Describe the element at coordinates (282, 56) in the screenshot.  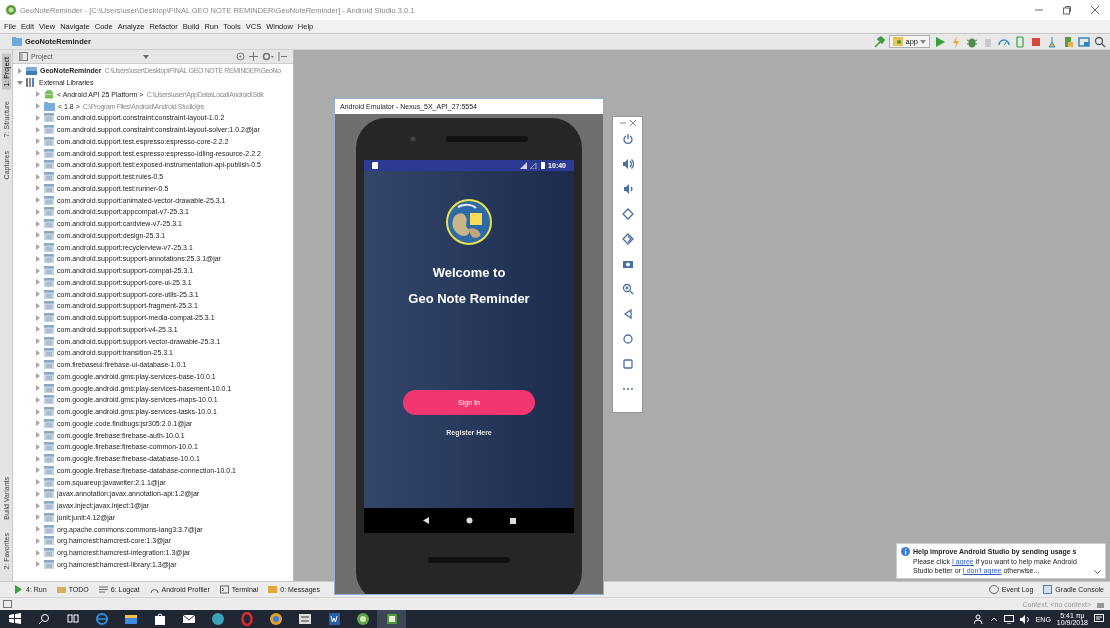
I see `hide-icon` at that location.